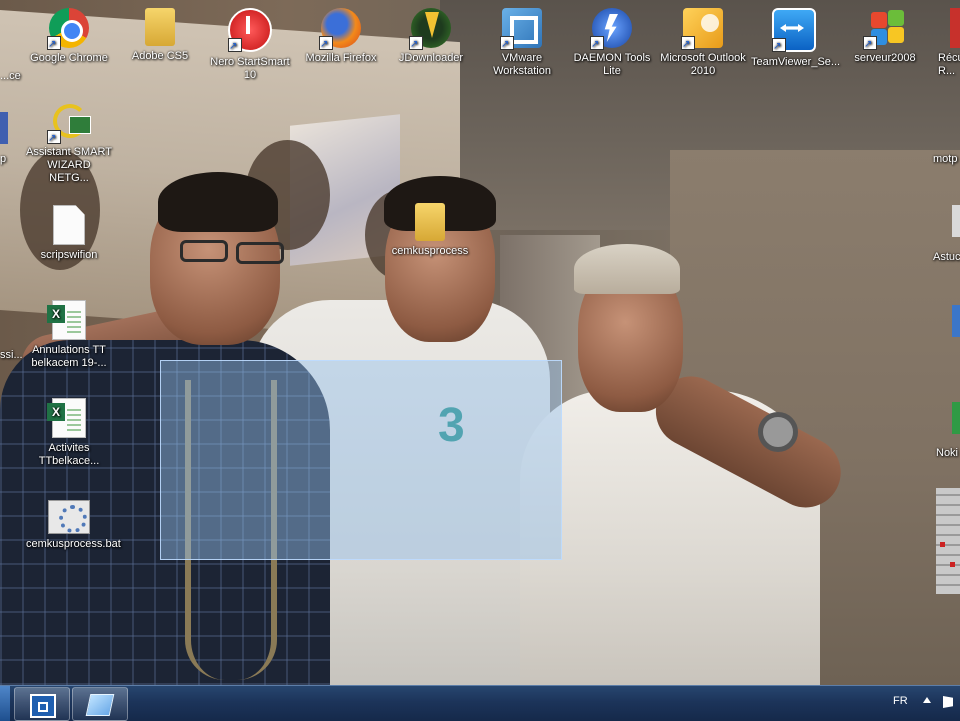  I want to click on desktop-icon-jdownloader: JDownloader, so click(431, 36).